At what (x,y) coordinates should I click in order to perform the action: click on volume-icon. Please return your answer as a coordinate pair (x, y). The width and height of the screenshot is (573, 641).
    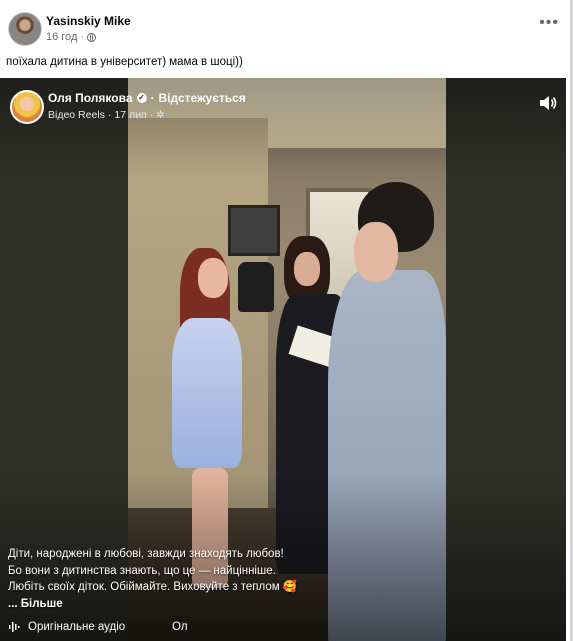
    Looking at the image, I should click on (548, 103).